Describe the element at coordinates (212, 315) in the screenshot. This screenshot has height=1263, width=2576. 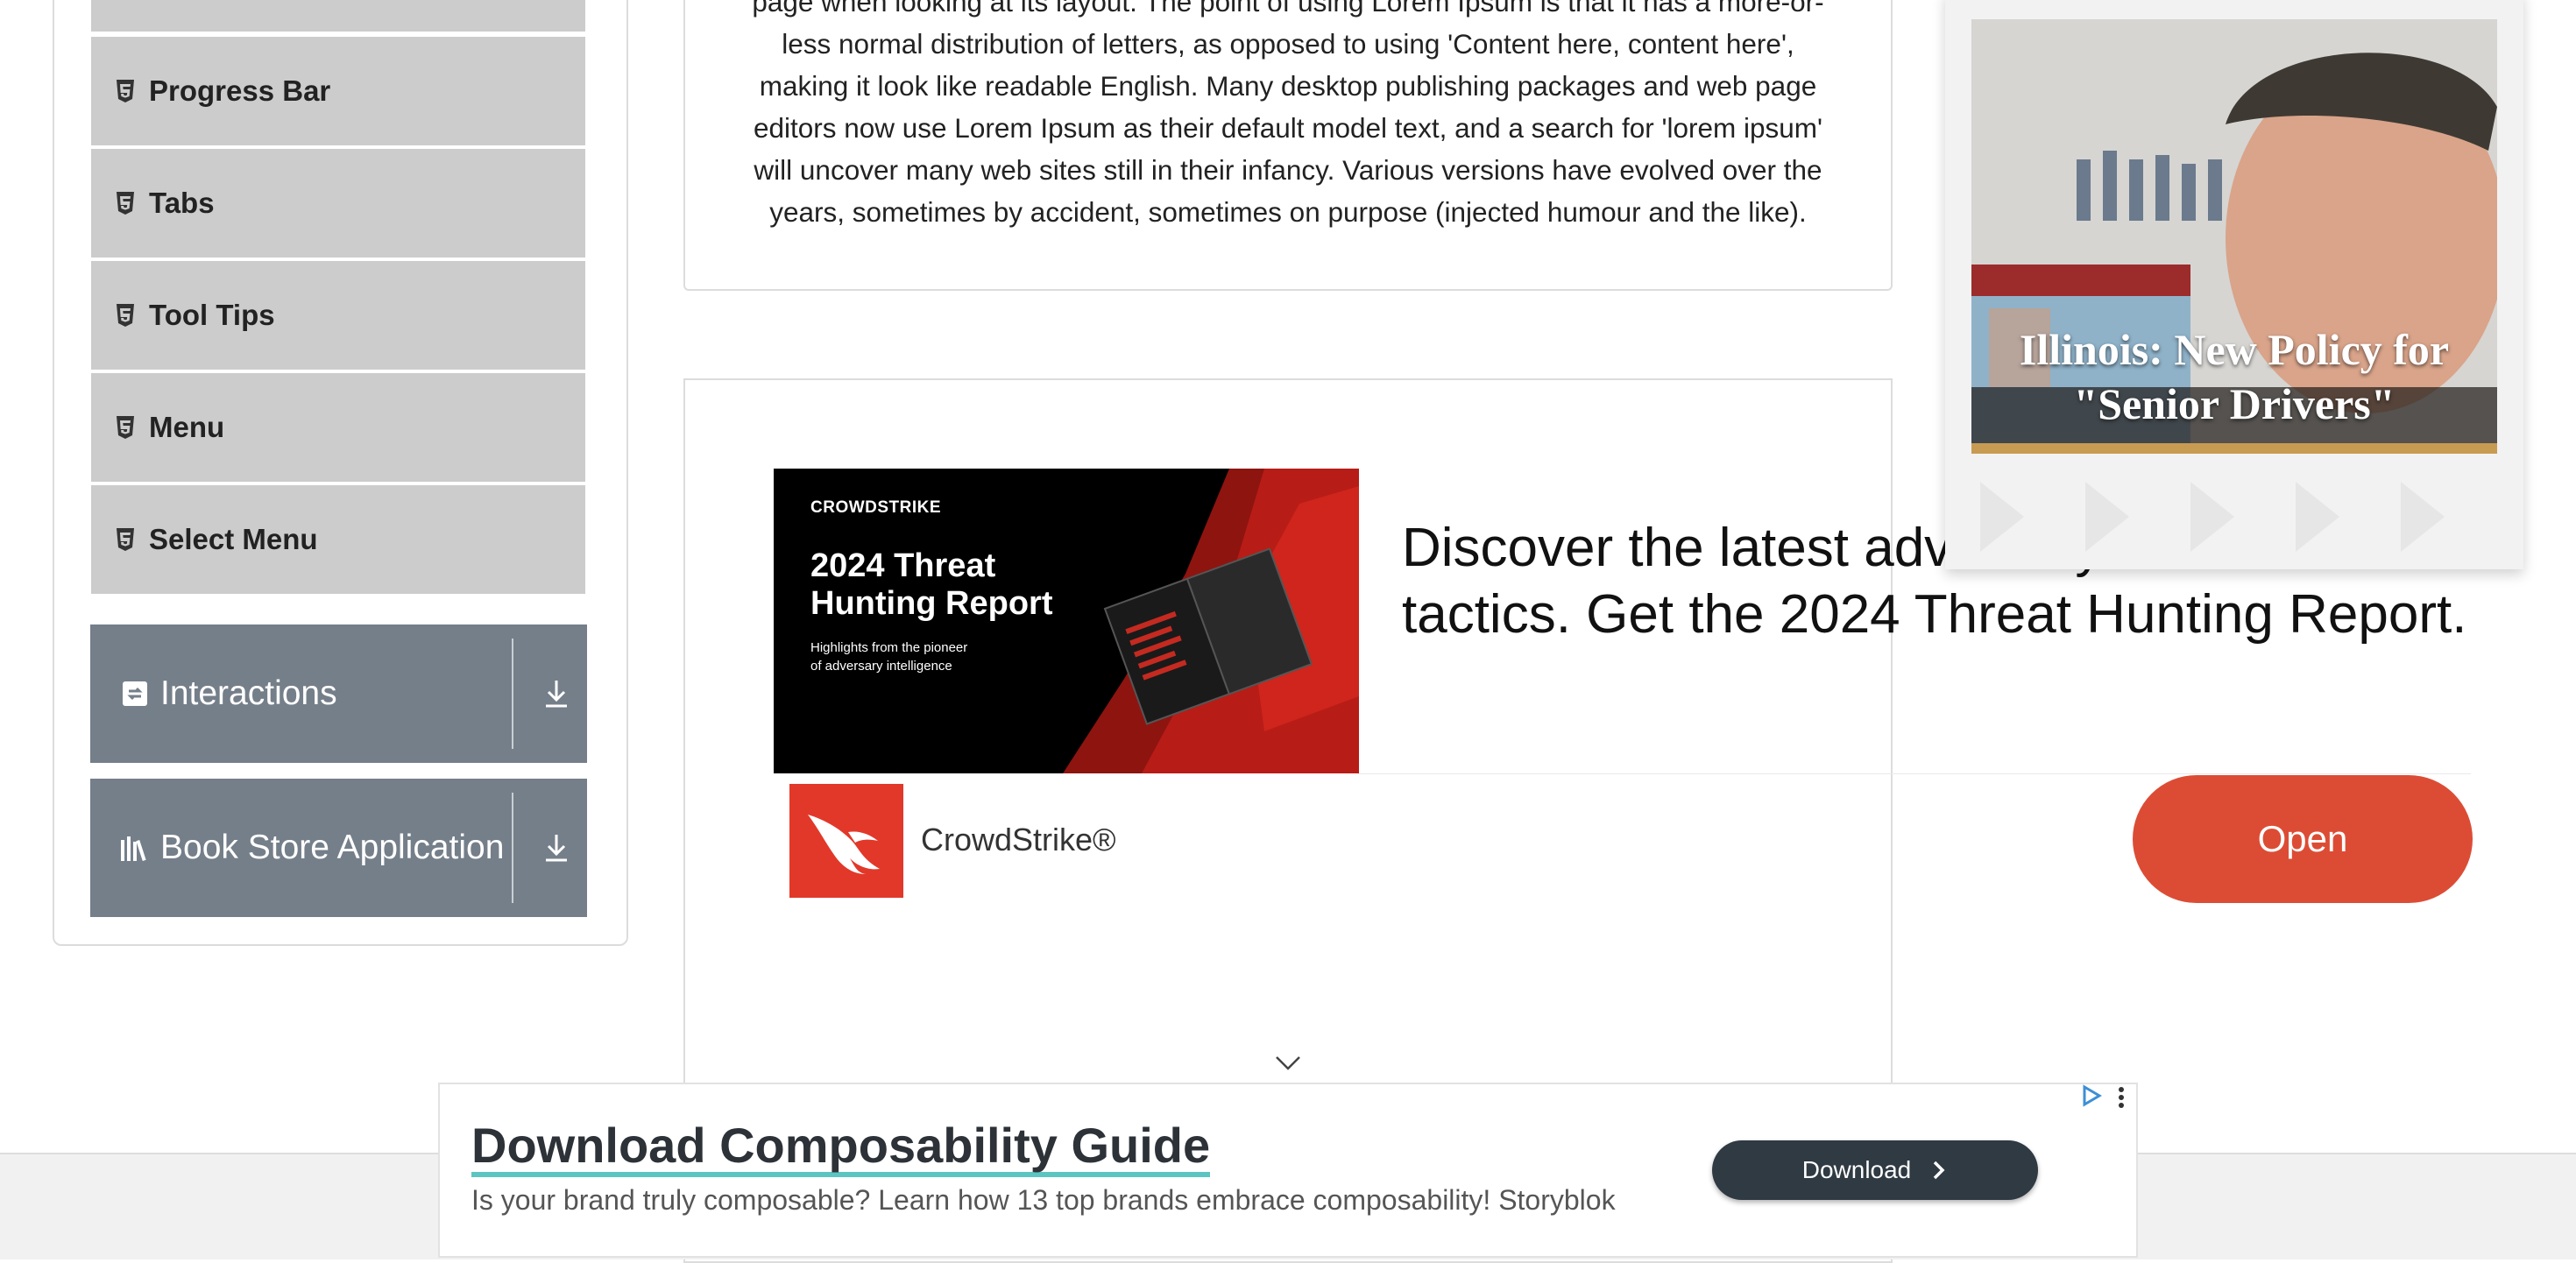
I see `sidebar-item-label: Tool Tips` at that location.